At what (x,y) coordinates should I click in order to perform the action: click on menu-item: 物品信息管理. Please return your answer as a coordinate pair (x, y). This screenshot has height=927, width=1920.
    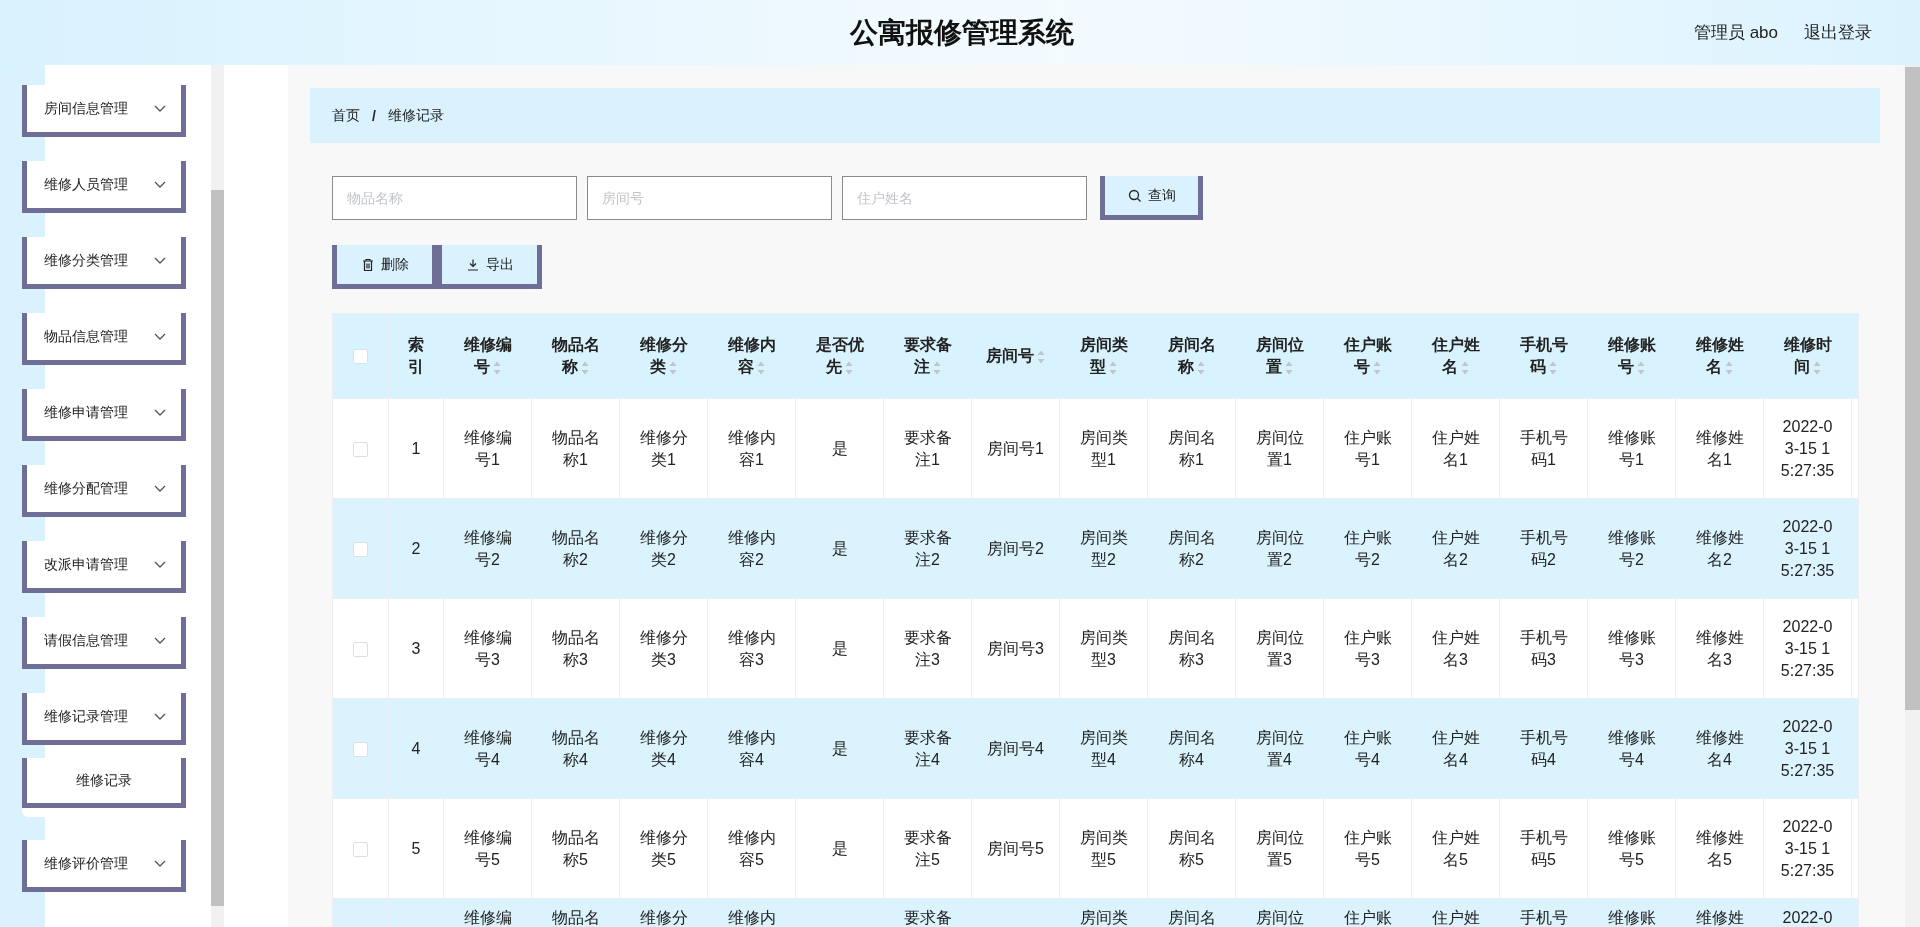
    Looking at the image, I should click on (104, 339).